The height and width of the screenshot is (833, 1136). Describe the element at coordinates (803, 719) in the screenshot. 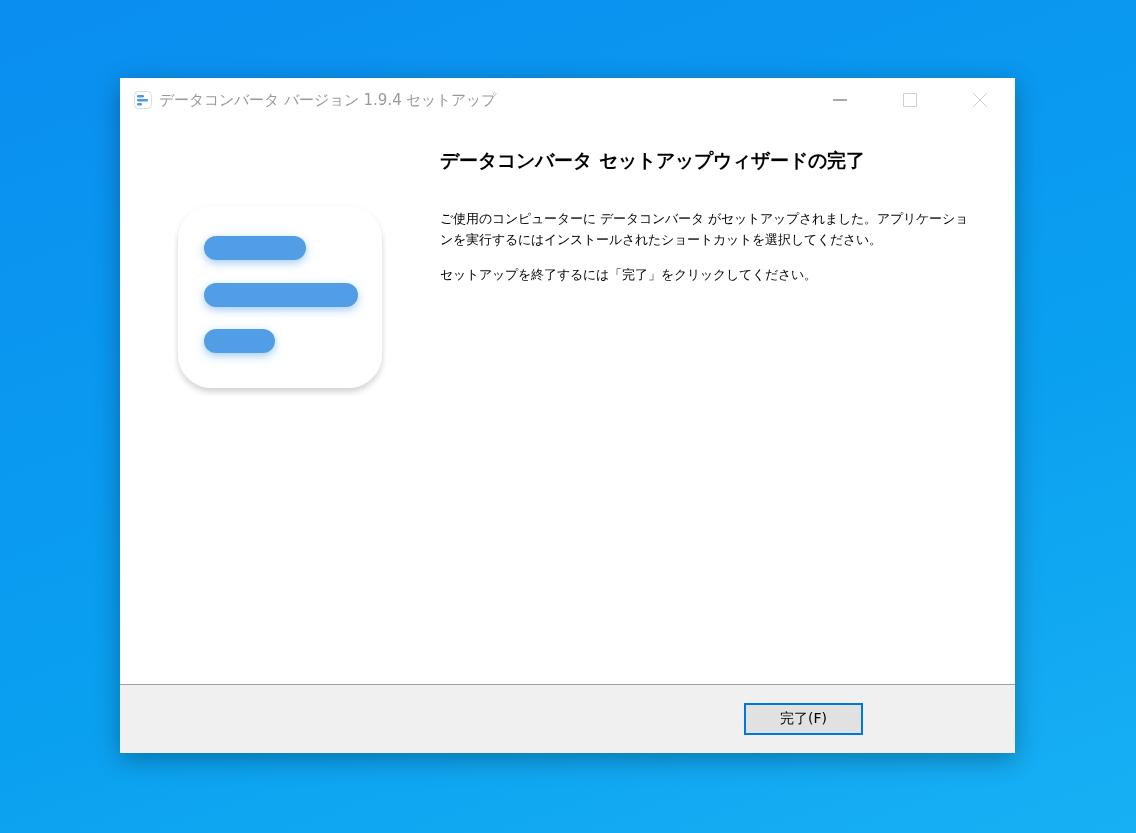

I see `finish-button: 完了(F)` at that location.